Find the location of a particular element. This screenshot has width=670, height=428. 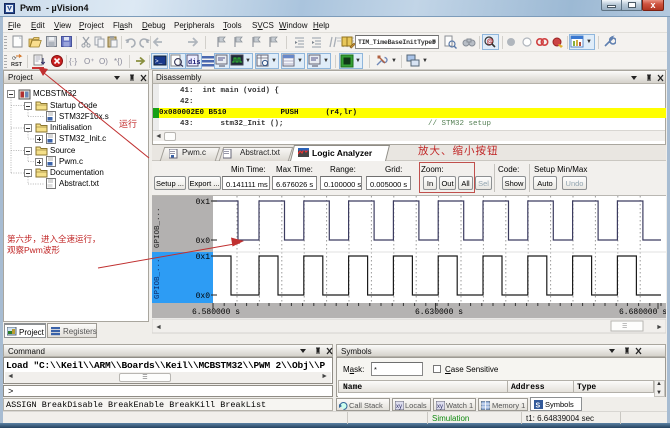

svg-text: RST is located at coordinates (17, 65).